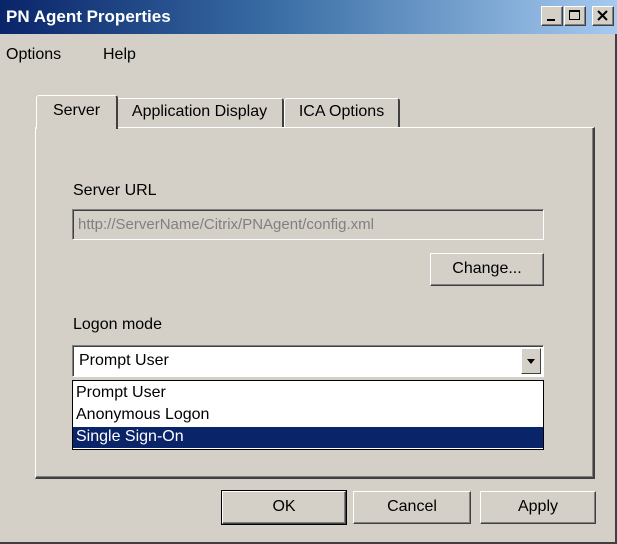 This screenshot has width=617, height=544. I want to click on cancel-button-label: Cancel, so click(412, 506).